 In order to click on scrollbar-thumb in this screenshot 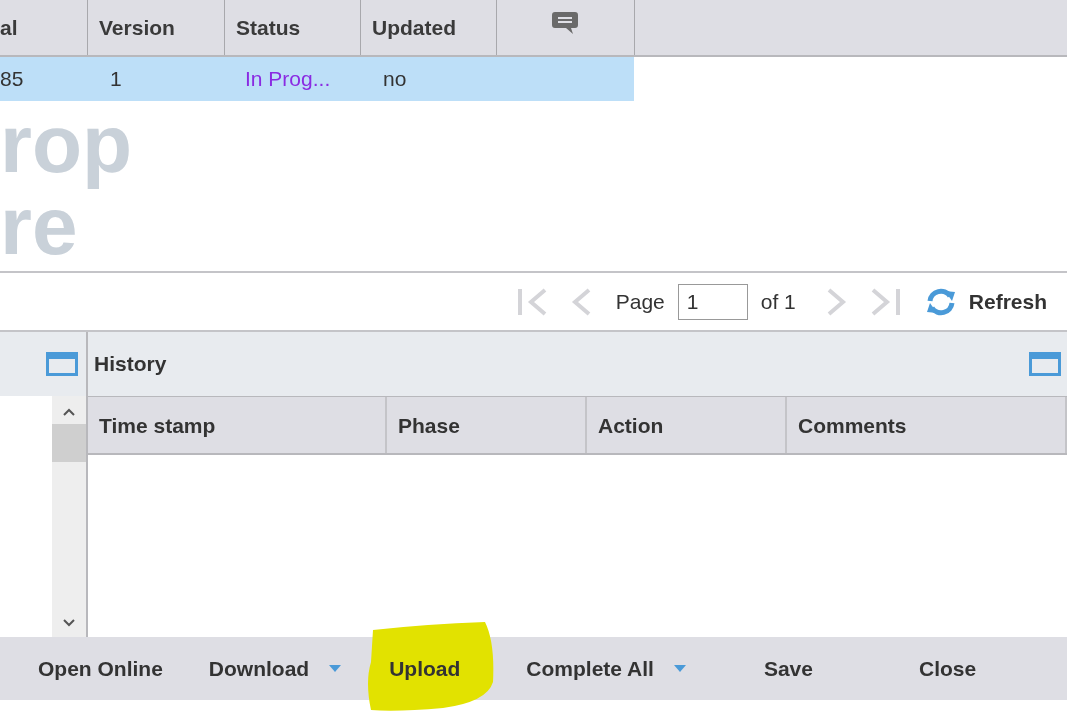, I will do `click(69, 443)`.